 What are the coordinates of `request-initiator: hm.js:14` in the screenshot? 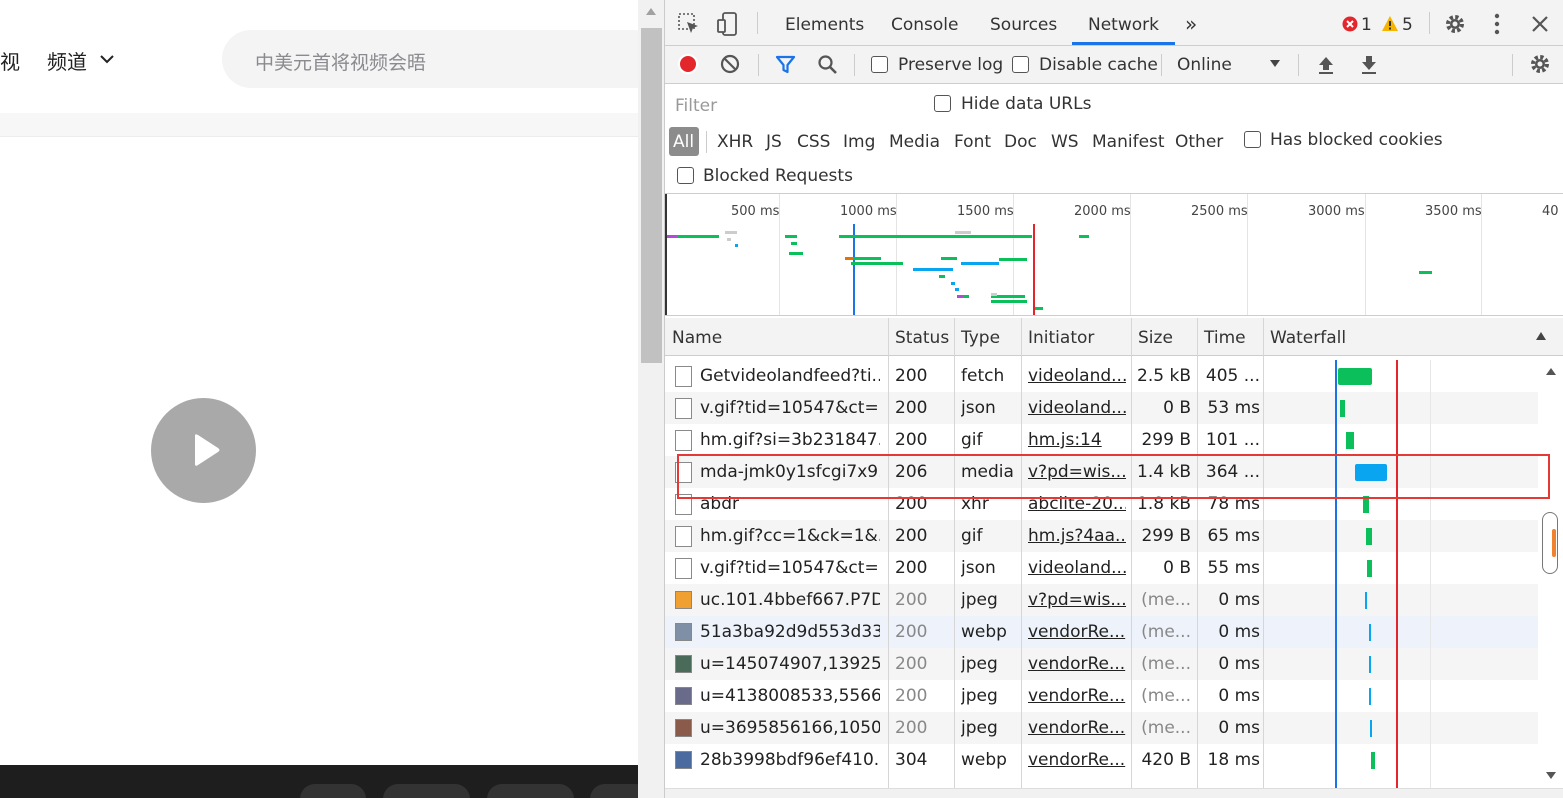 It's located at (1077, 440).